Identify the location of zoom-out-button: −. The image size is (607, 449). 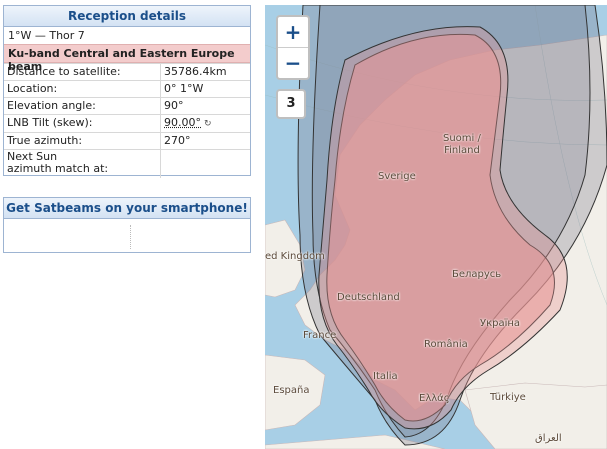
(293, 62).